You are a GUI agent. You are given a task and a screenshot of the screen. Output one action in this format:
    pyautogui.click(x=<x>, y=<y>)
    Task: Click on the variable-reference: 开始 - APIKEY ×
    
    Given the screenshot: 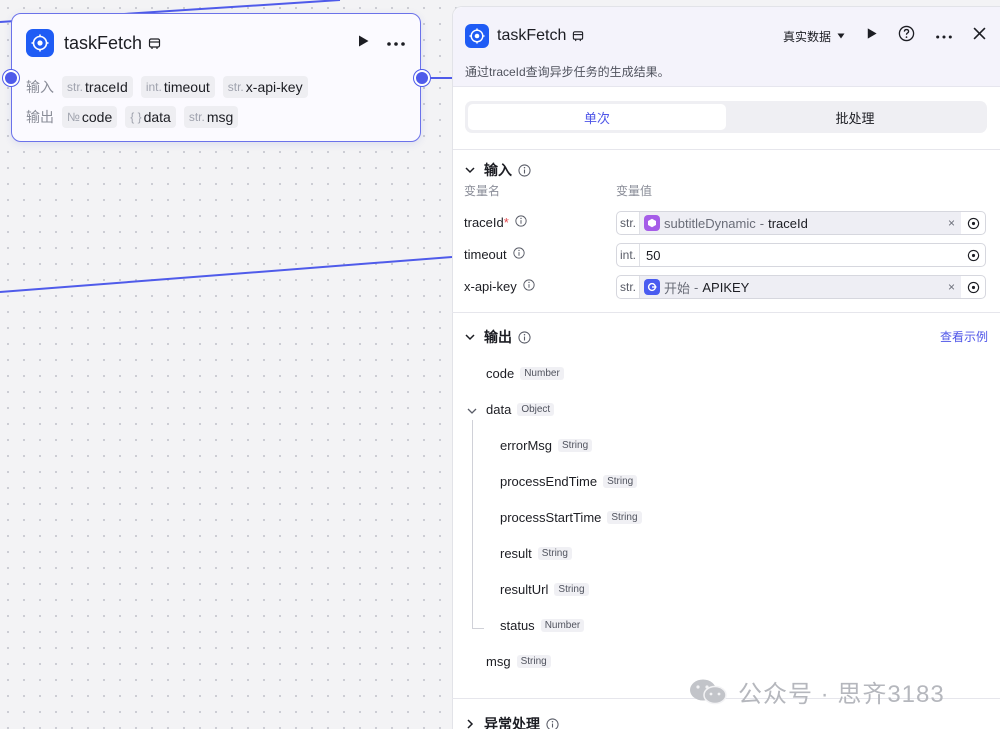 What is the action you would take?
    pyautogui.click(x=800, y=287)
    